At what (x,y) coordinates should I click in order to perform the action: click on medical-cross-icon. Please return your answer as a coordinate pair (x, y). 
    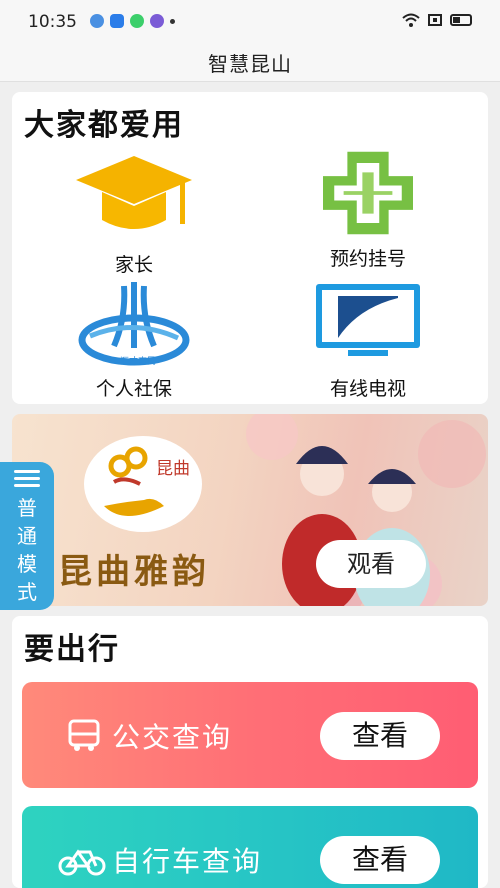
    Looking at the image, I should click on (368, 193).